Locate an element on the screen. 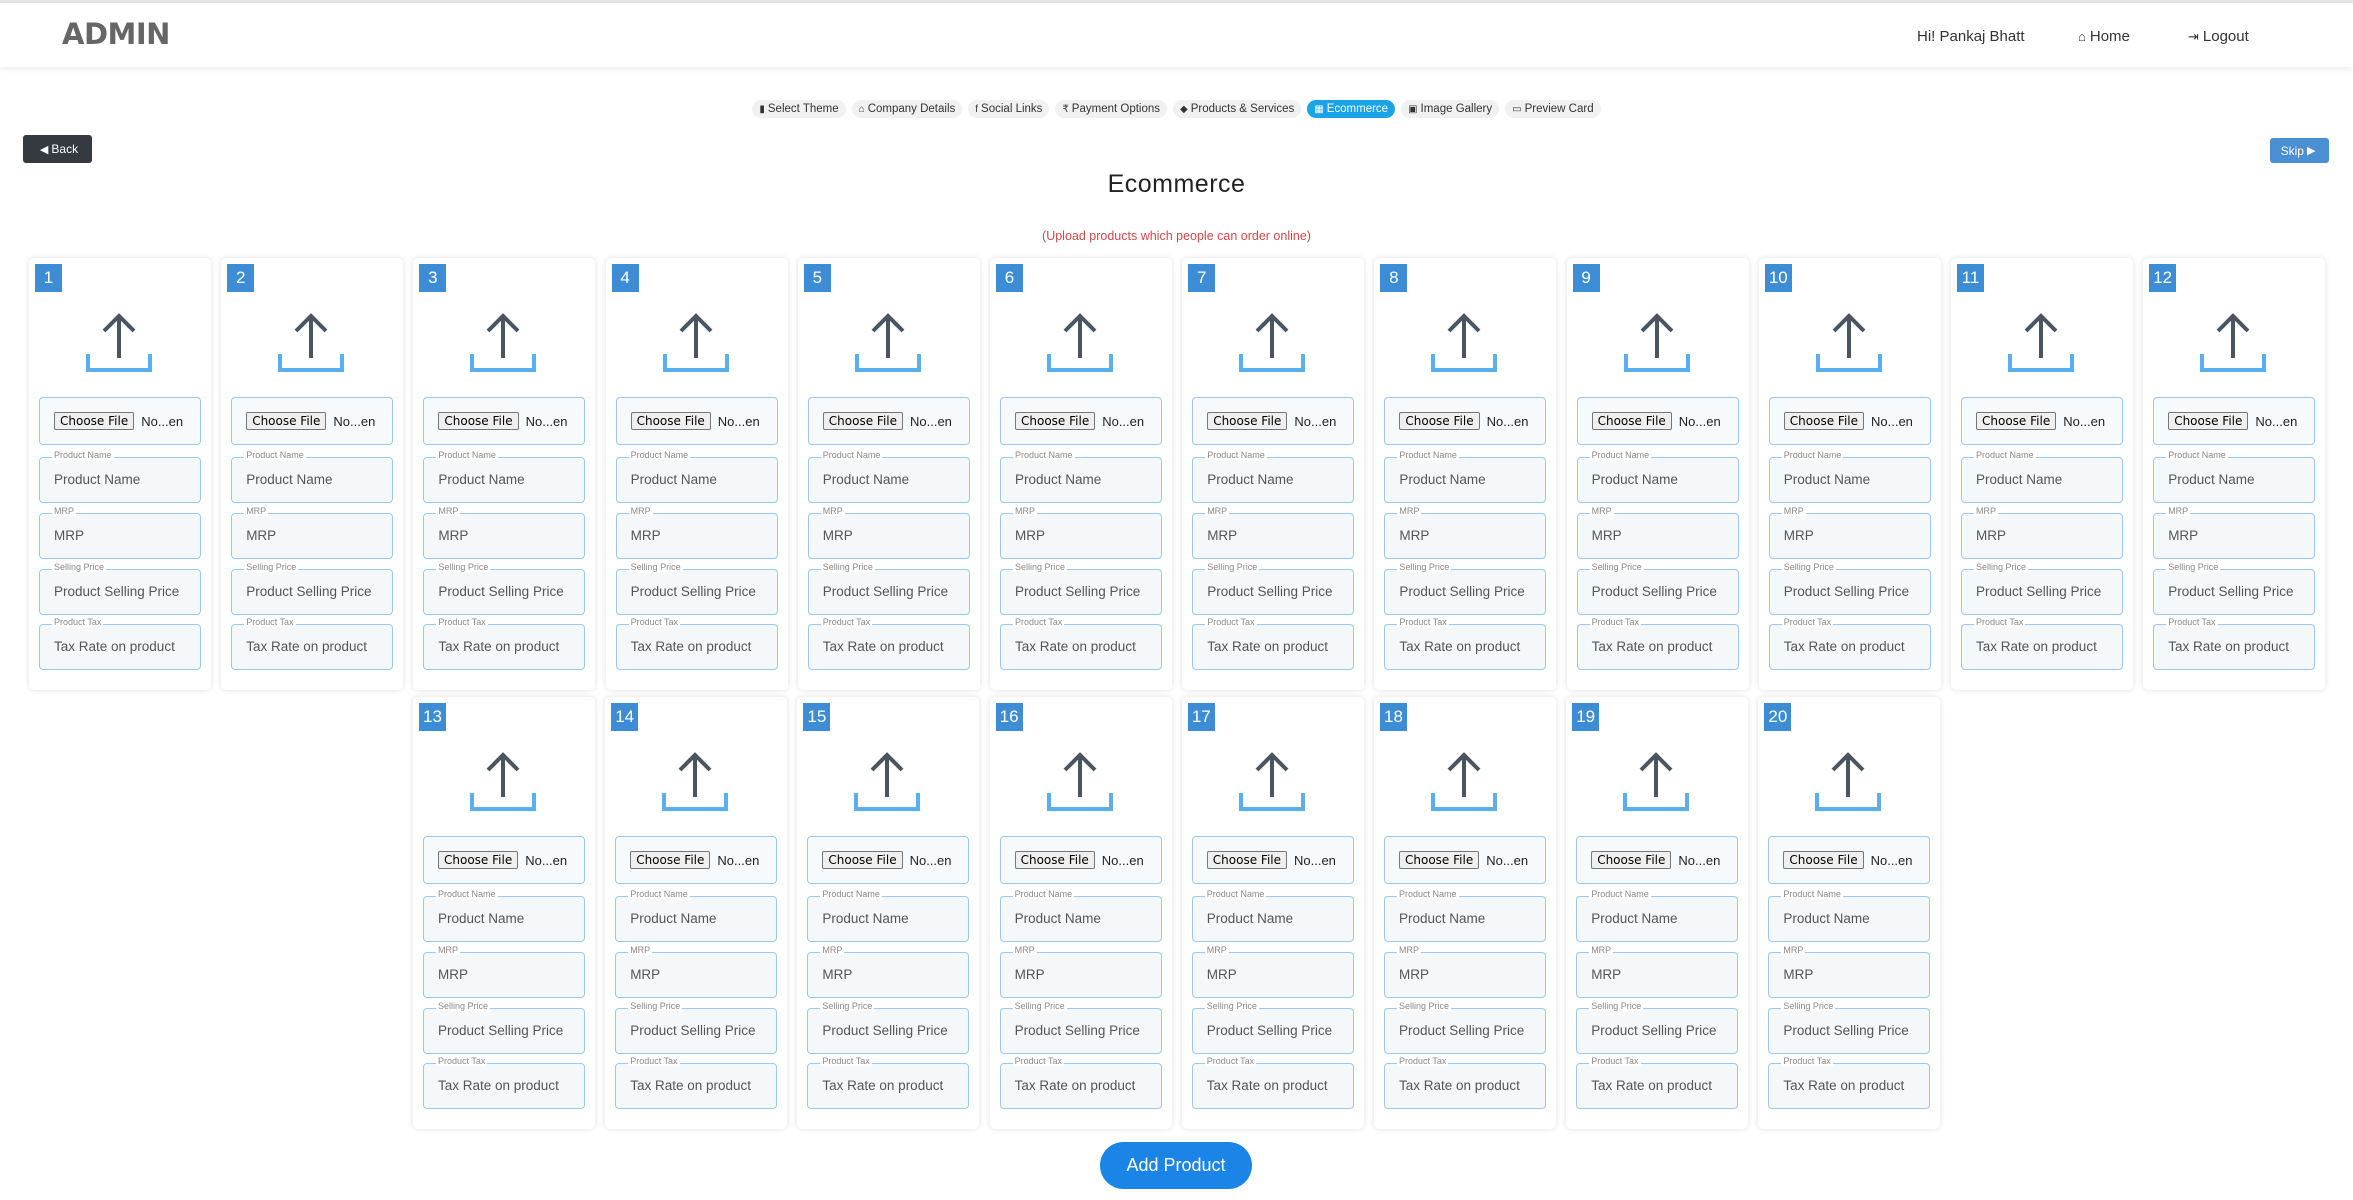  nav-home-link: ⌂ Home is located at coordinates (2104, 36).